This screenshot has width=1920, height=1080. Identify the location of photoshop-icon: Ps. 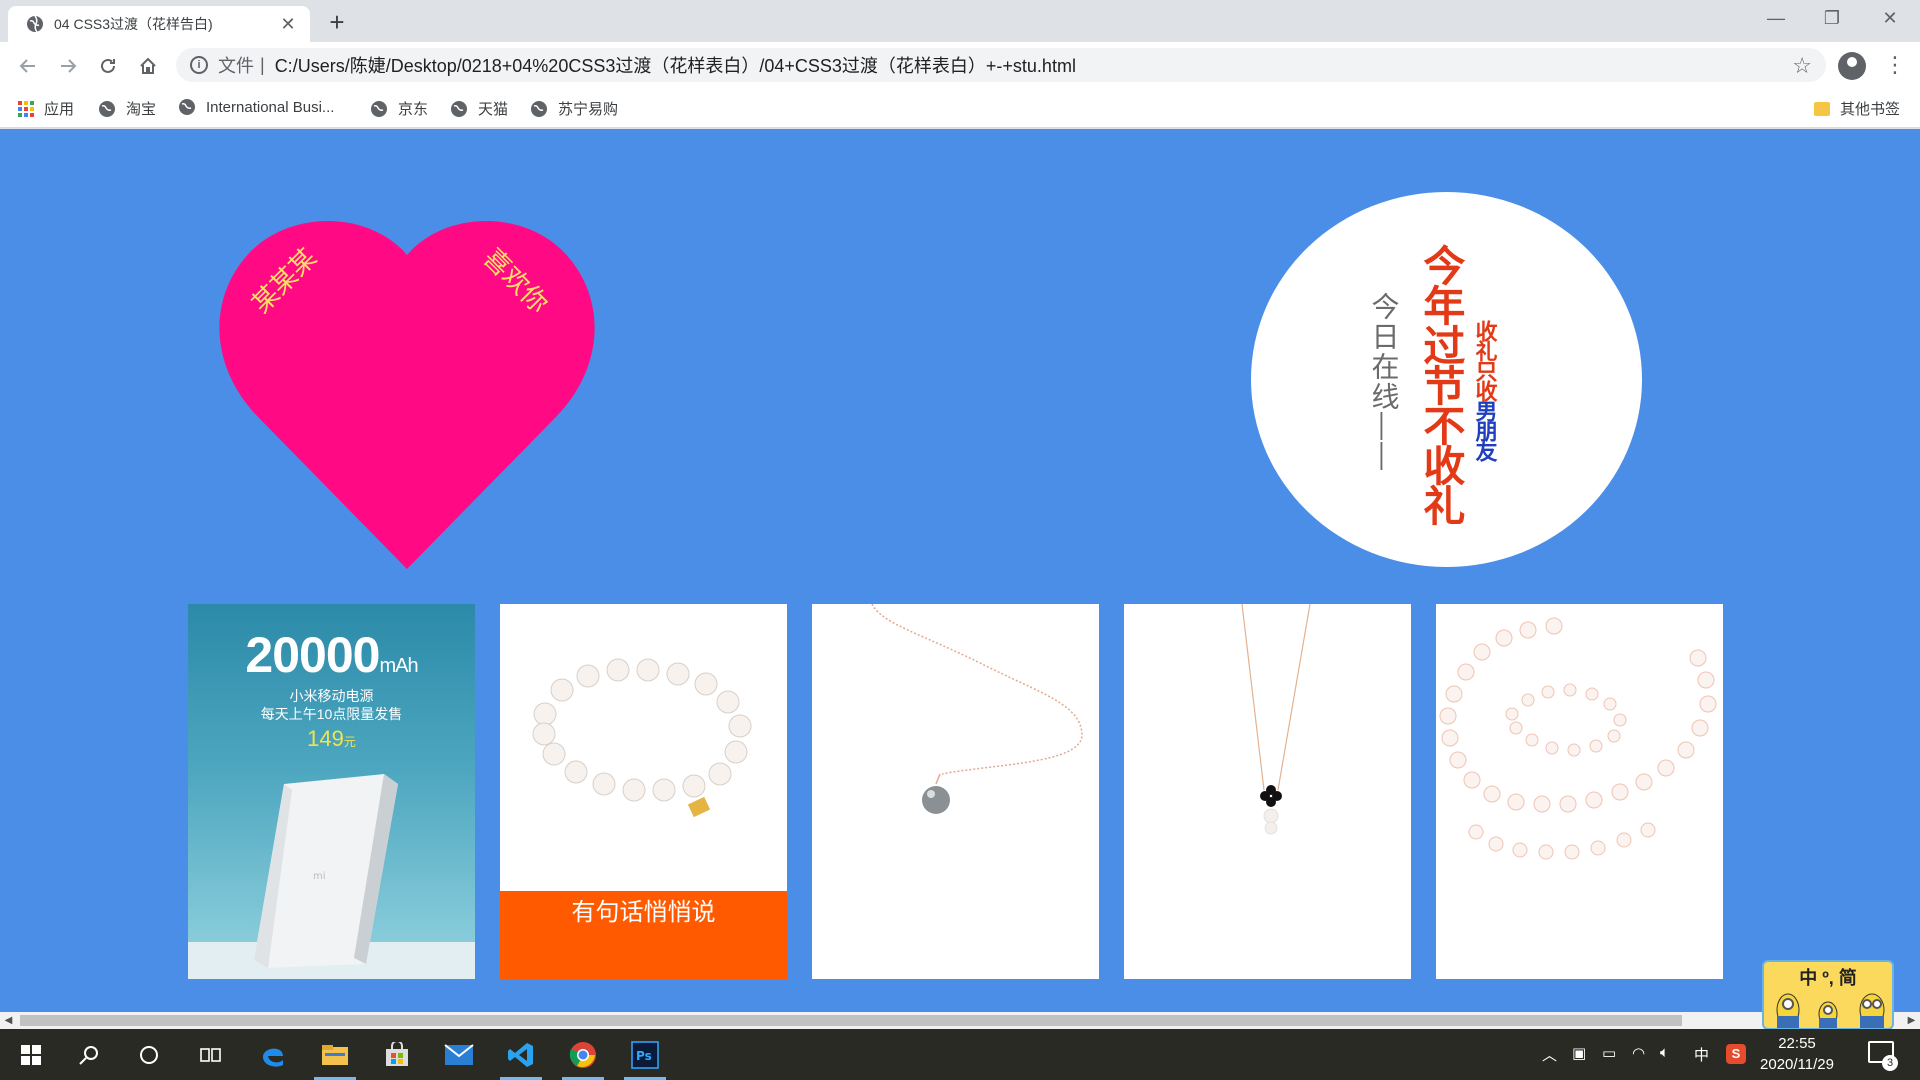
(645, 1054).